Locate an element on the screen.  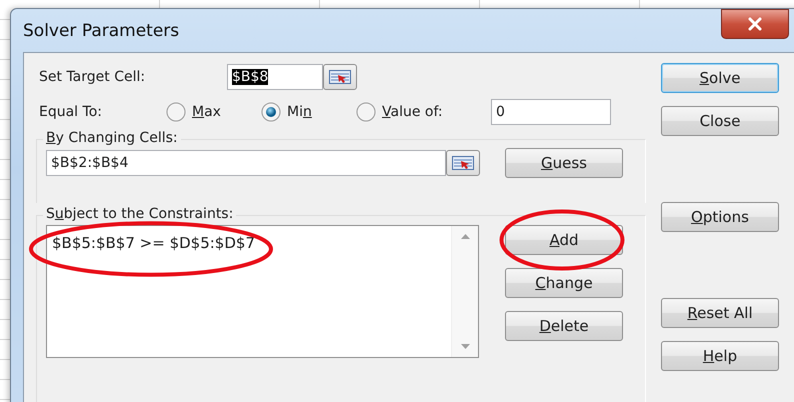
scroll-up-icon is located at coordinates (465, 236).